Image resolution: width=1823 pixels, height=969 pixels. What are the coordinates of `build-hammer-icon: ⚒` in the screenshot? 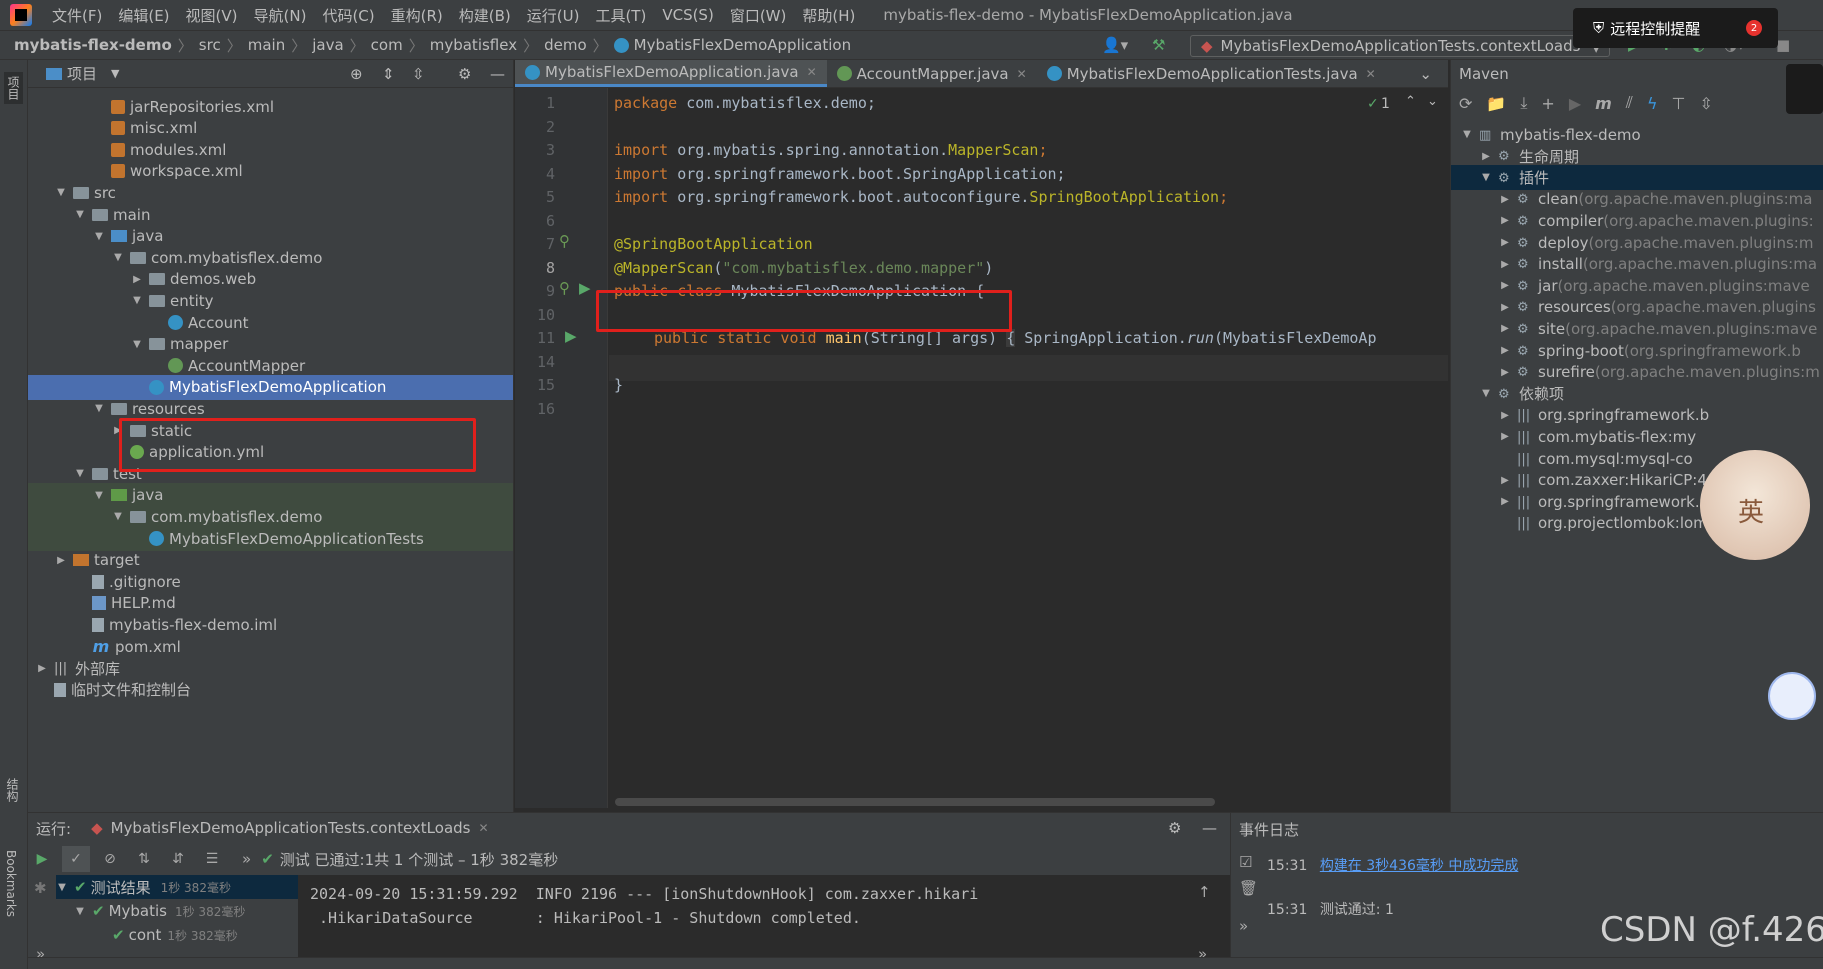 It's located at (1158, 45).